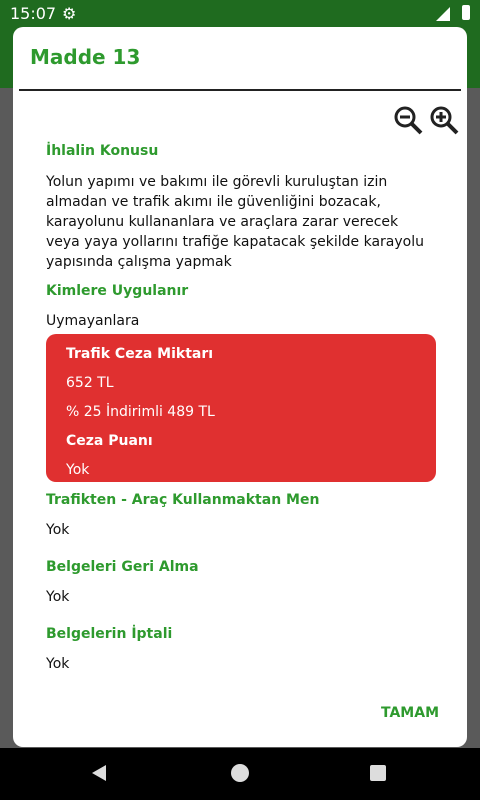 The height and width of the screenshot is (800, 480). Describe the element at coordinates (240, 13) in the screenshot. I see `status-bar: 15:07 ⚙` at that location.